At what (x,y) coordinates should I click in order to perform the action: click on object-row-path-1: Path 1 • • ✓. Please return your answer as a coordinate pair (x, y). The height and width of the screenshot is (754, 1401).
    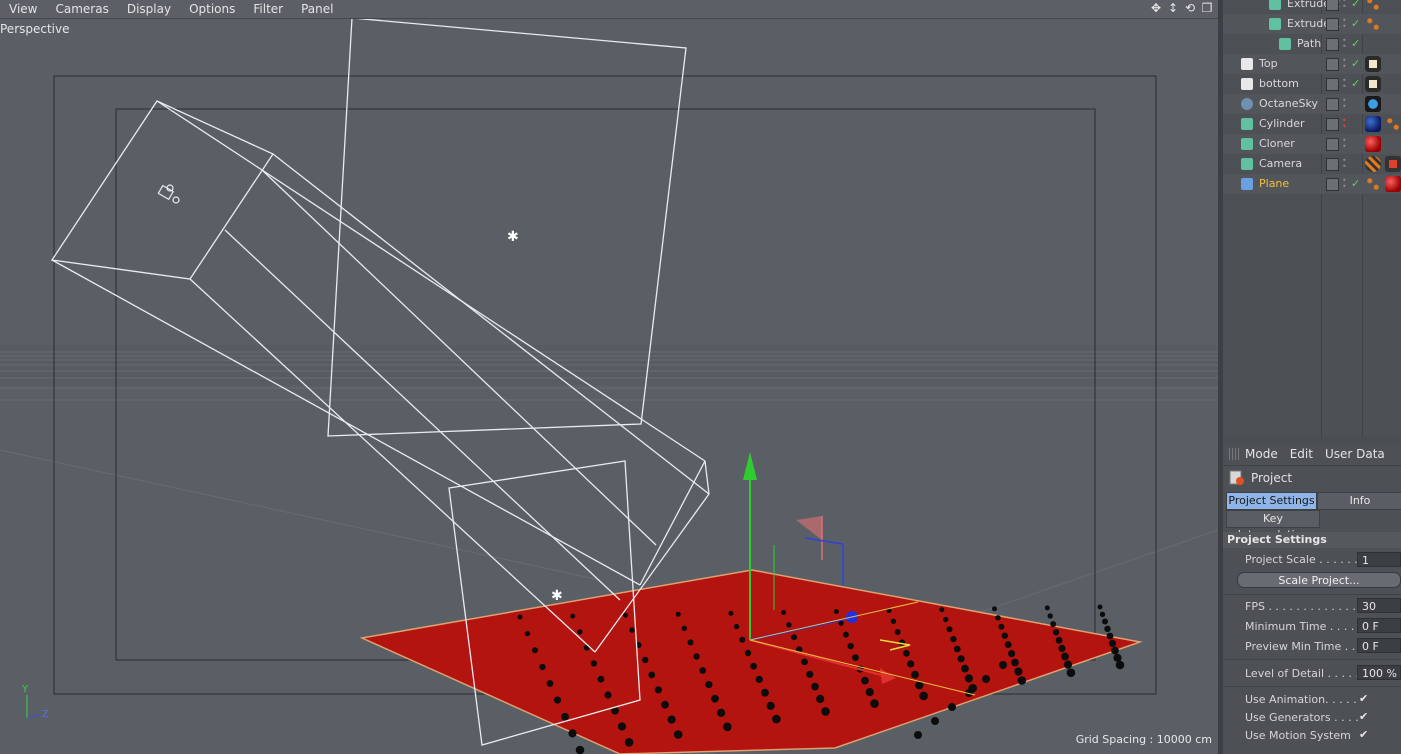
    Looking at the image, I should click on (1312, 44).